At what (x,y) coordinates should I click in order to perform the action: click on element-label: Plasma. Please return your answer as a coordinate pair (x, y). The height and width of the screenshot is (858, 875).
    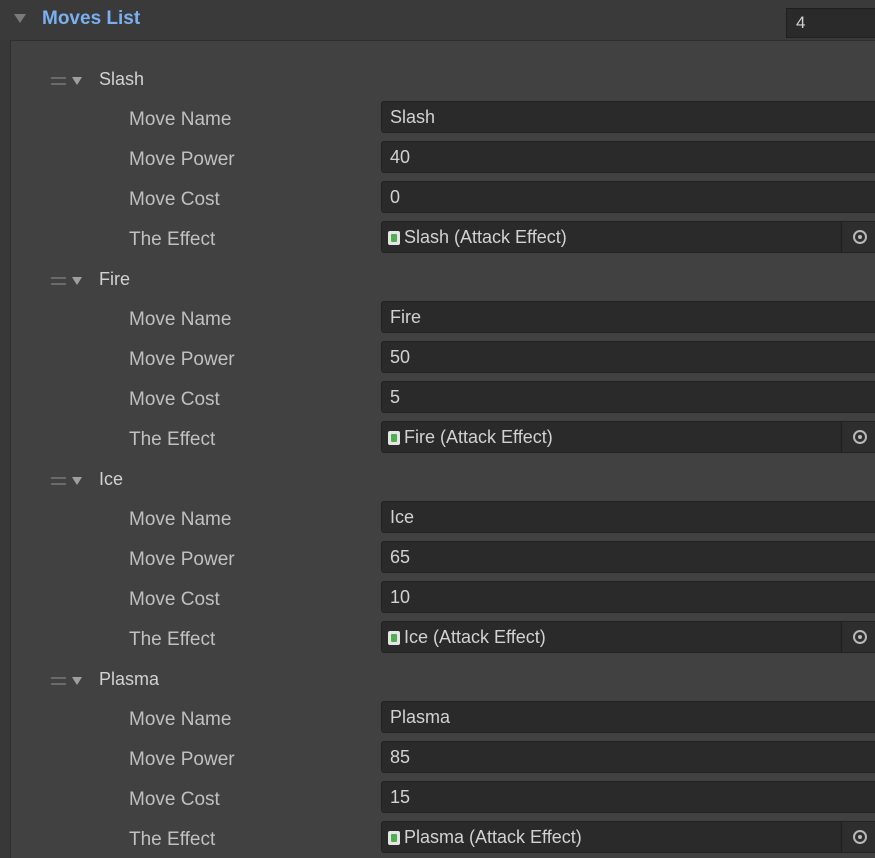
    Looking at the image, I should click on (129, 679).